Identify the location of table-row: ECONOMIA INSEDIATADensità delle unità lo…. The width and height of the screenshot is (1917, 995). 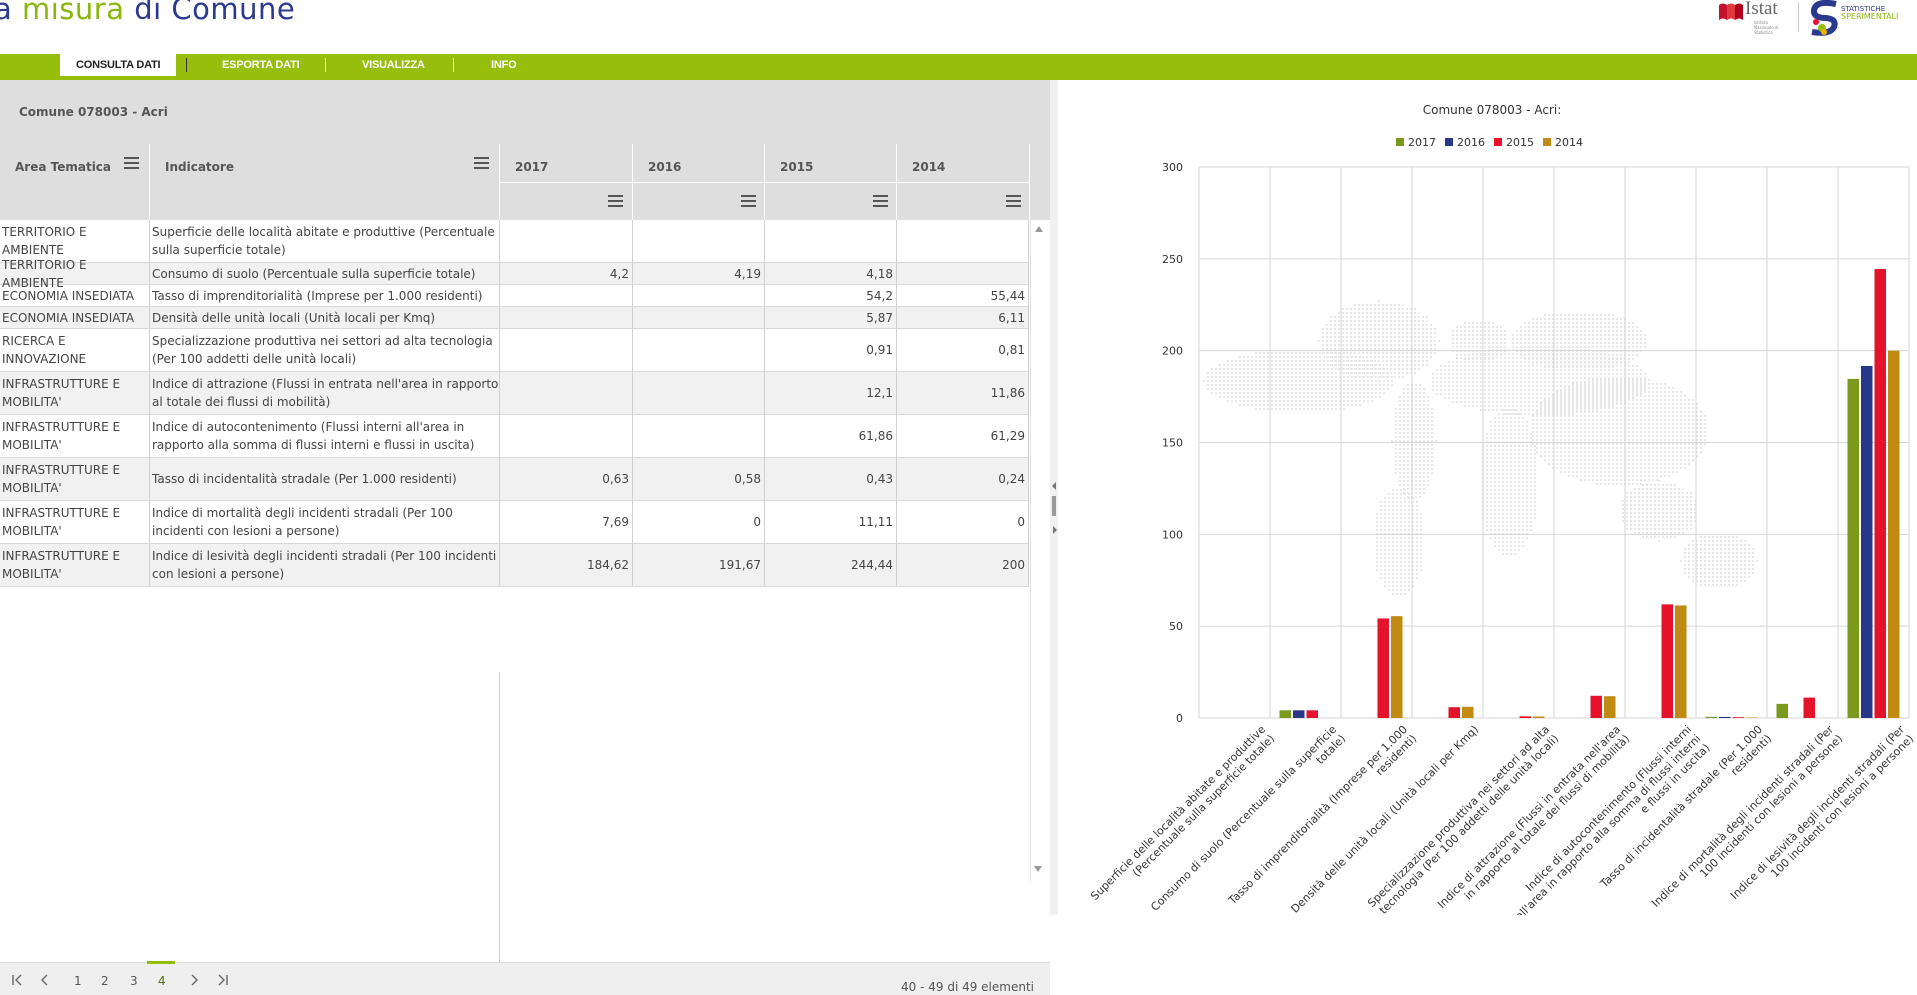
(514, 318).